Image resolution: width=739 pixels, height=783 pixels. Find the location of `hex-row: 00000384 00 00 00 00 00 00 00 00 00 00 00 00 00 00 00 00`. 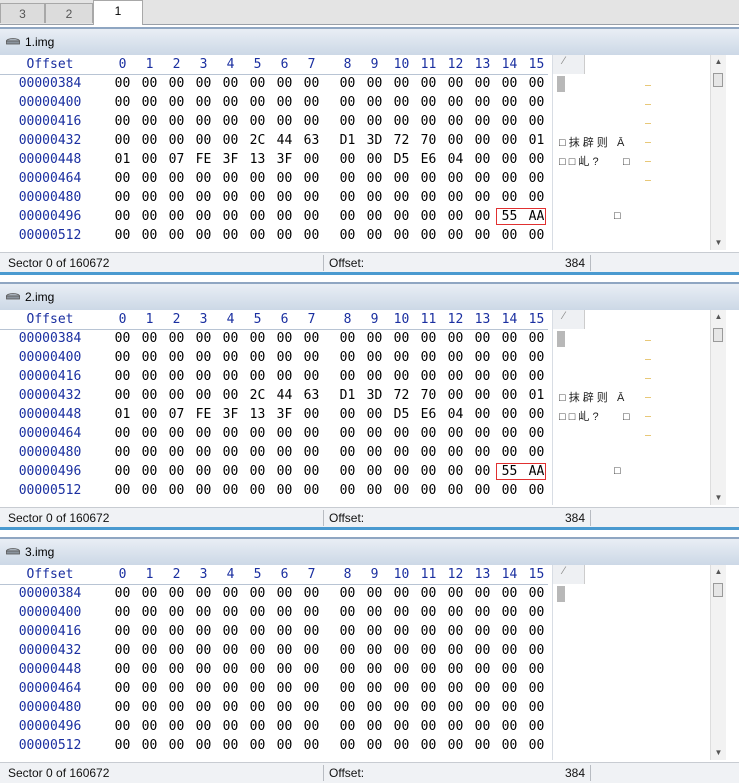

hex-row: 00000384 00 00 00 00 00 00 00 00 00 00 00 00 00 00 00 00 is located at coordinates (274, 593).